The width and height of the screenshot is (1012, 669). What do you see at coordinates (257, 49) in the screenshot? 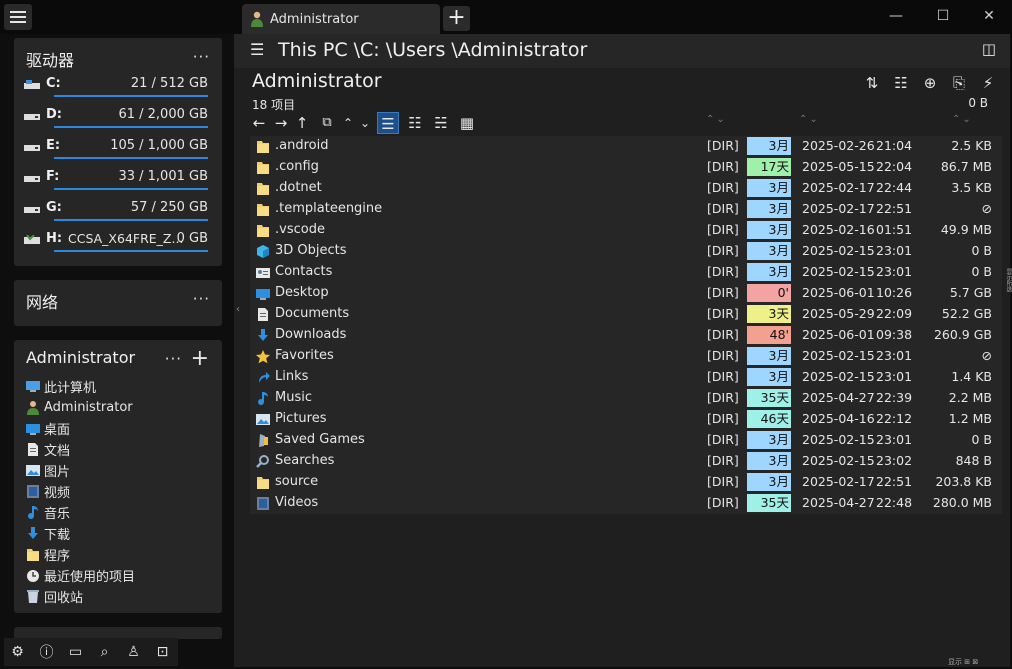
I see `list-menu-icon: ☰` at bounding box center [257, 49].